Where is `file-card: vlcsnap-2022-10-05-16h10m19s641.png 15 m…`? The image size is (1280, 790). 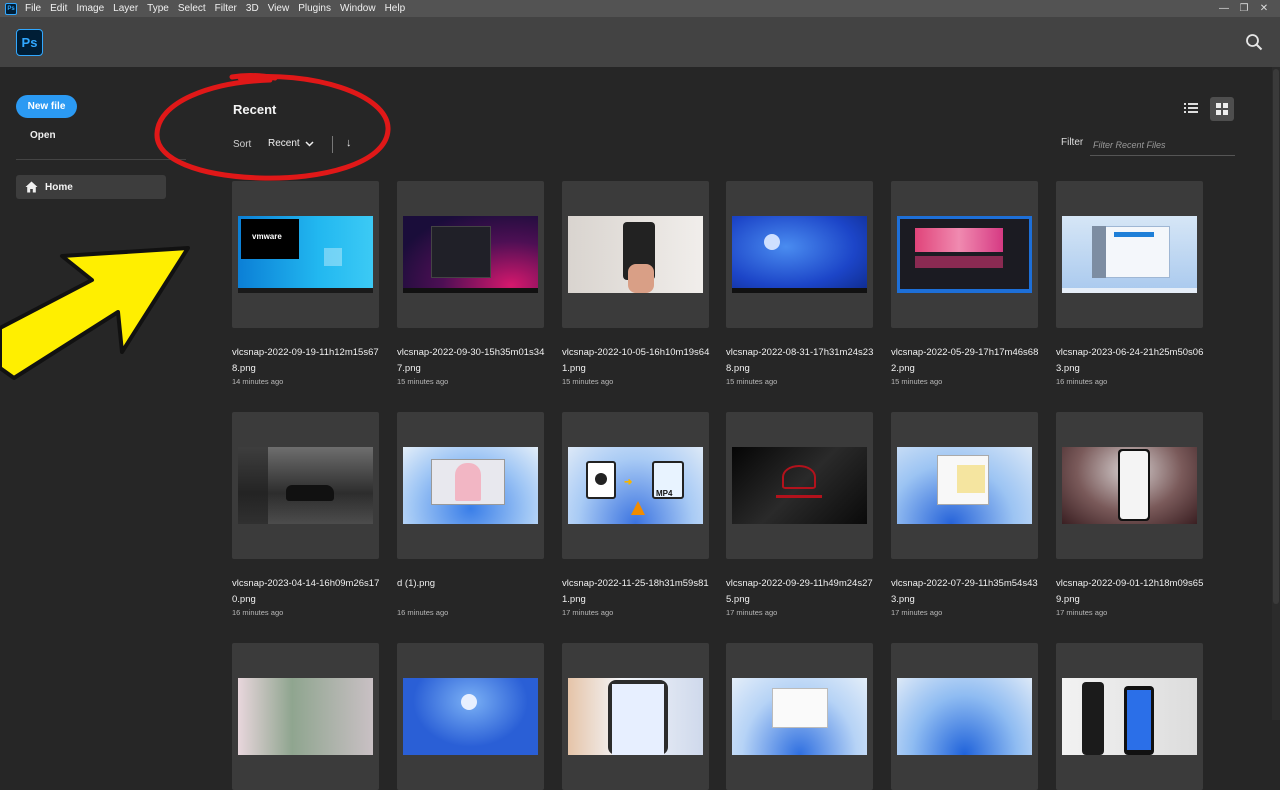
file-card: vlcsnap-2022-10-05-16h10m19s641.png 15 m… is located at coordinates (635, 283).